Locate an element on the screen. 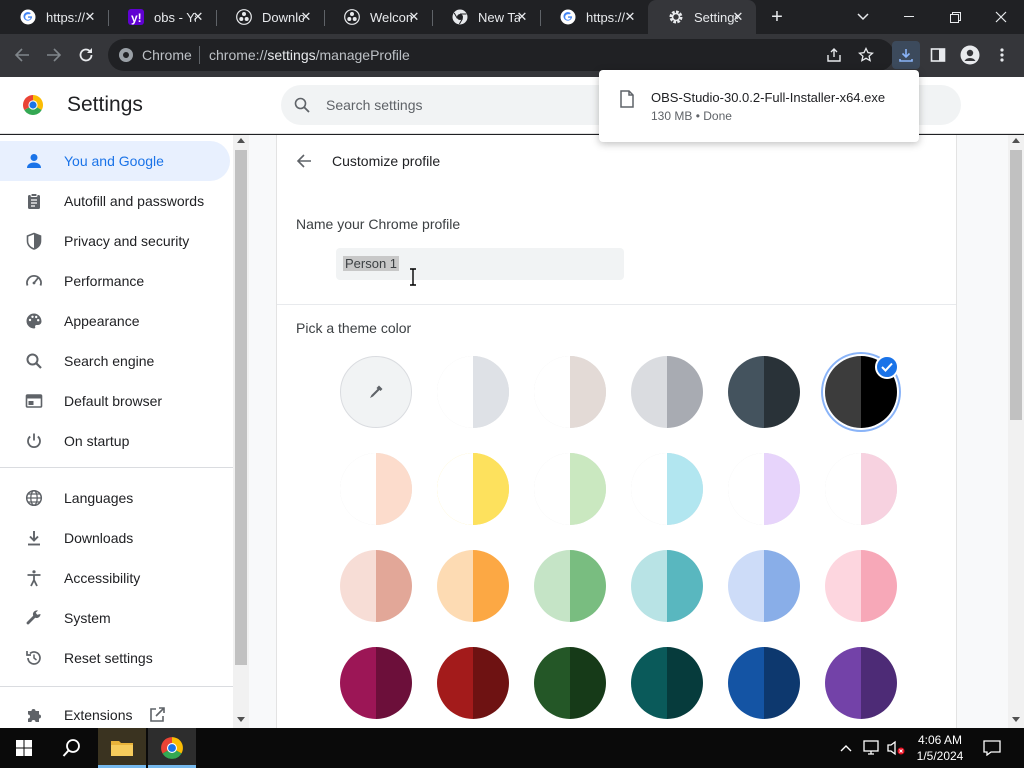 This screenshot has width=1024, height=768. sidebar-item-on-startup: On startup is located at coordinates (115, 441).